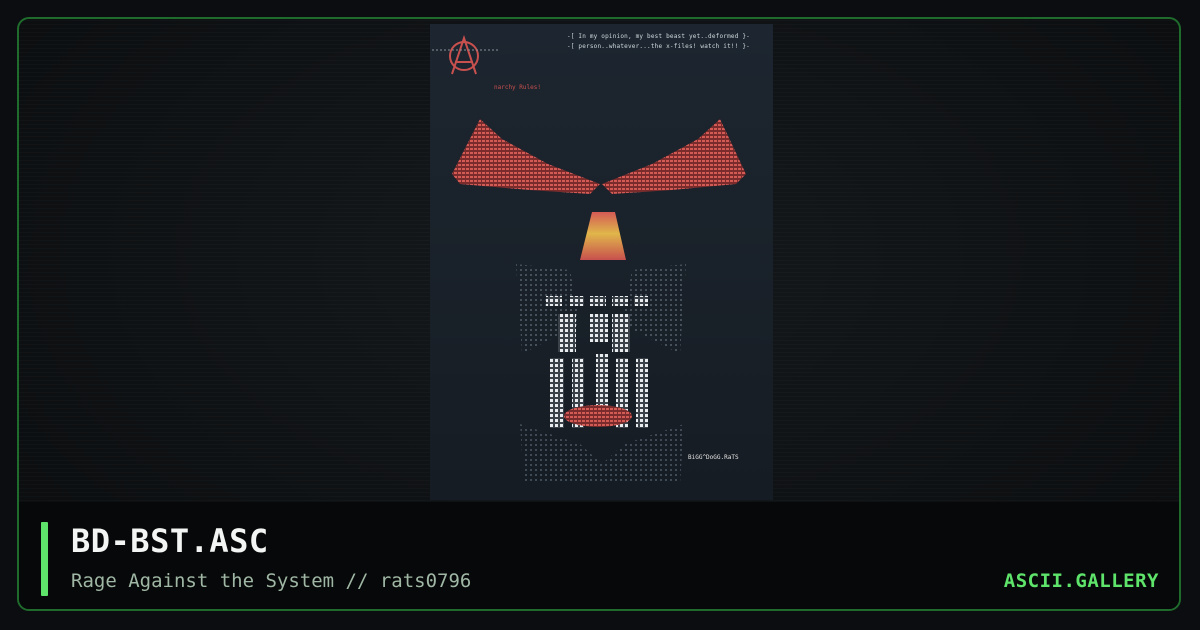  Describe the element at coordinates (464, 54) in the screenshot. I see `anarchy-symbol` at that location.